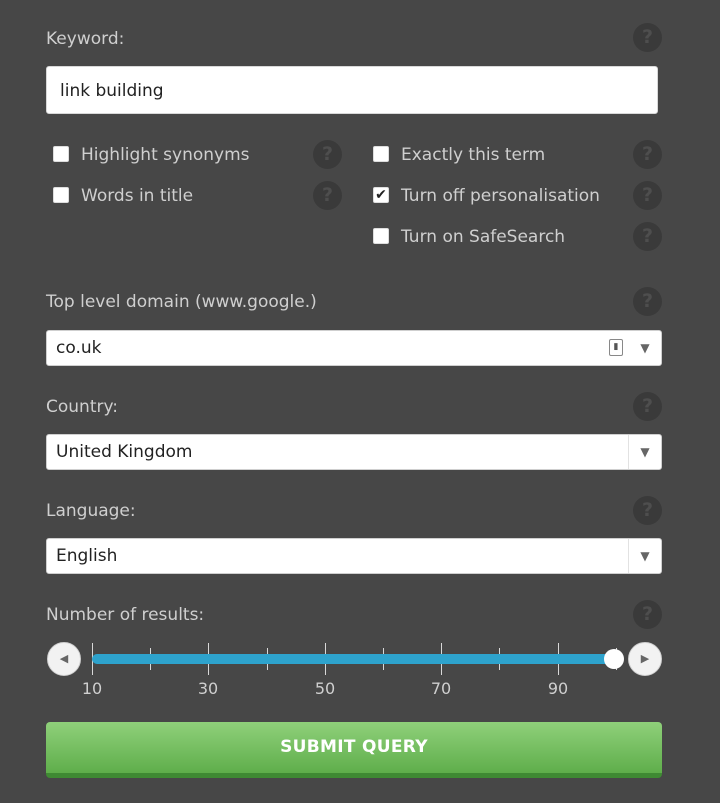  Describe the element at coordinates (441, 688) in the screenshot. I see `tick-label: 70` at that location.